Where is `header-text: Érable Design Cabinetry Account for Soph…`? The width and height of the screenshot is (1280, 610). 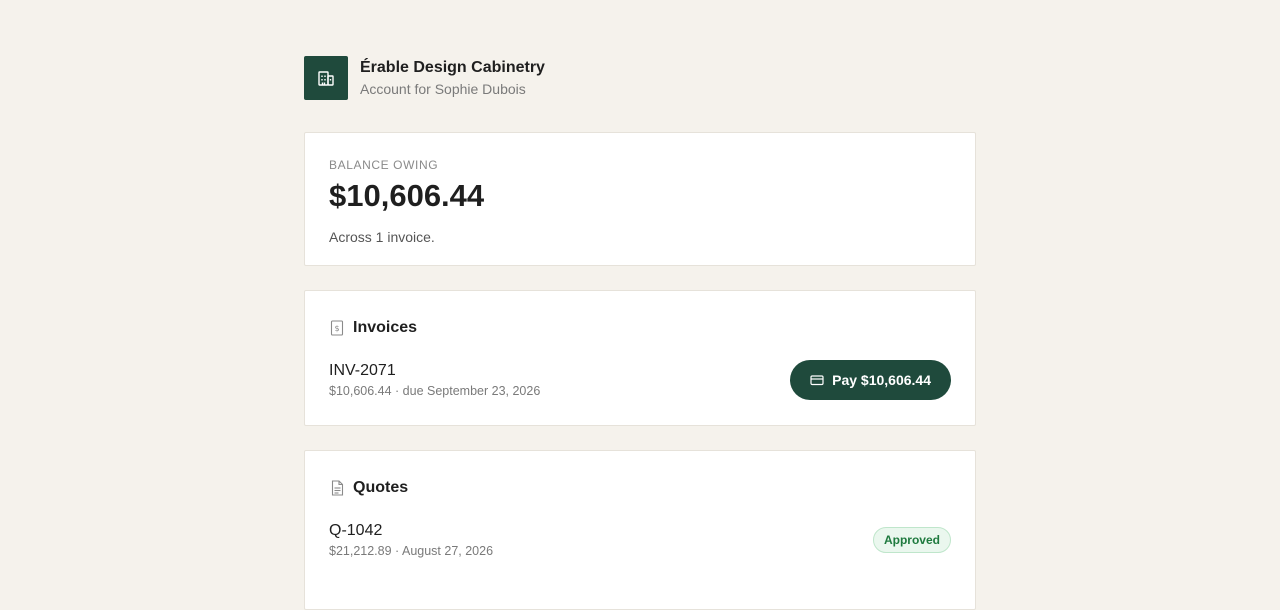
header-text: Érable Design Cabinetry Account for Soph… is located at coordinates (452, 78).